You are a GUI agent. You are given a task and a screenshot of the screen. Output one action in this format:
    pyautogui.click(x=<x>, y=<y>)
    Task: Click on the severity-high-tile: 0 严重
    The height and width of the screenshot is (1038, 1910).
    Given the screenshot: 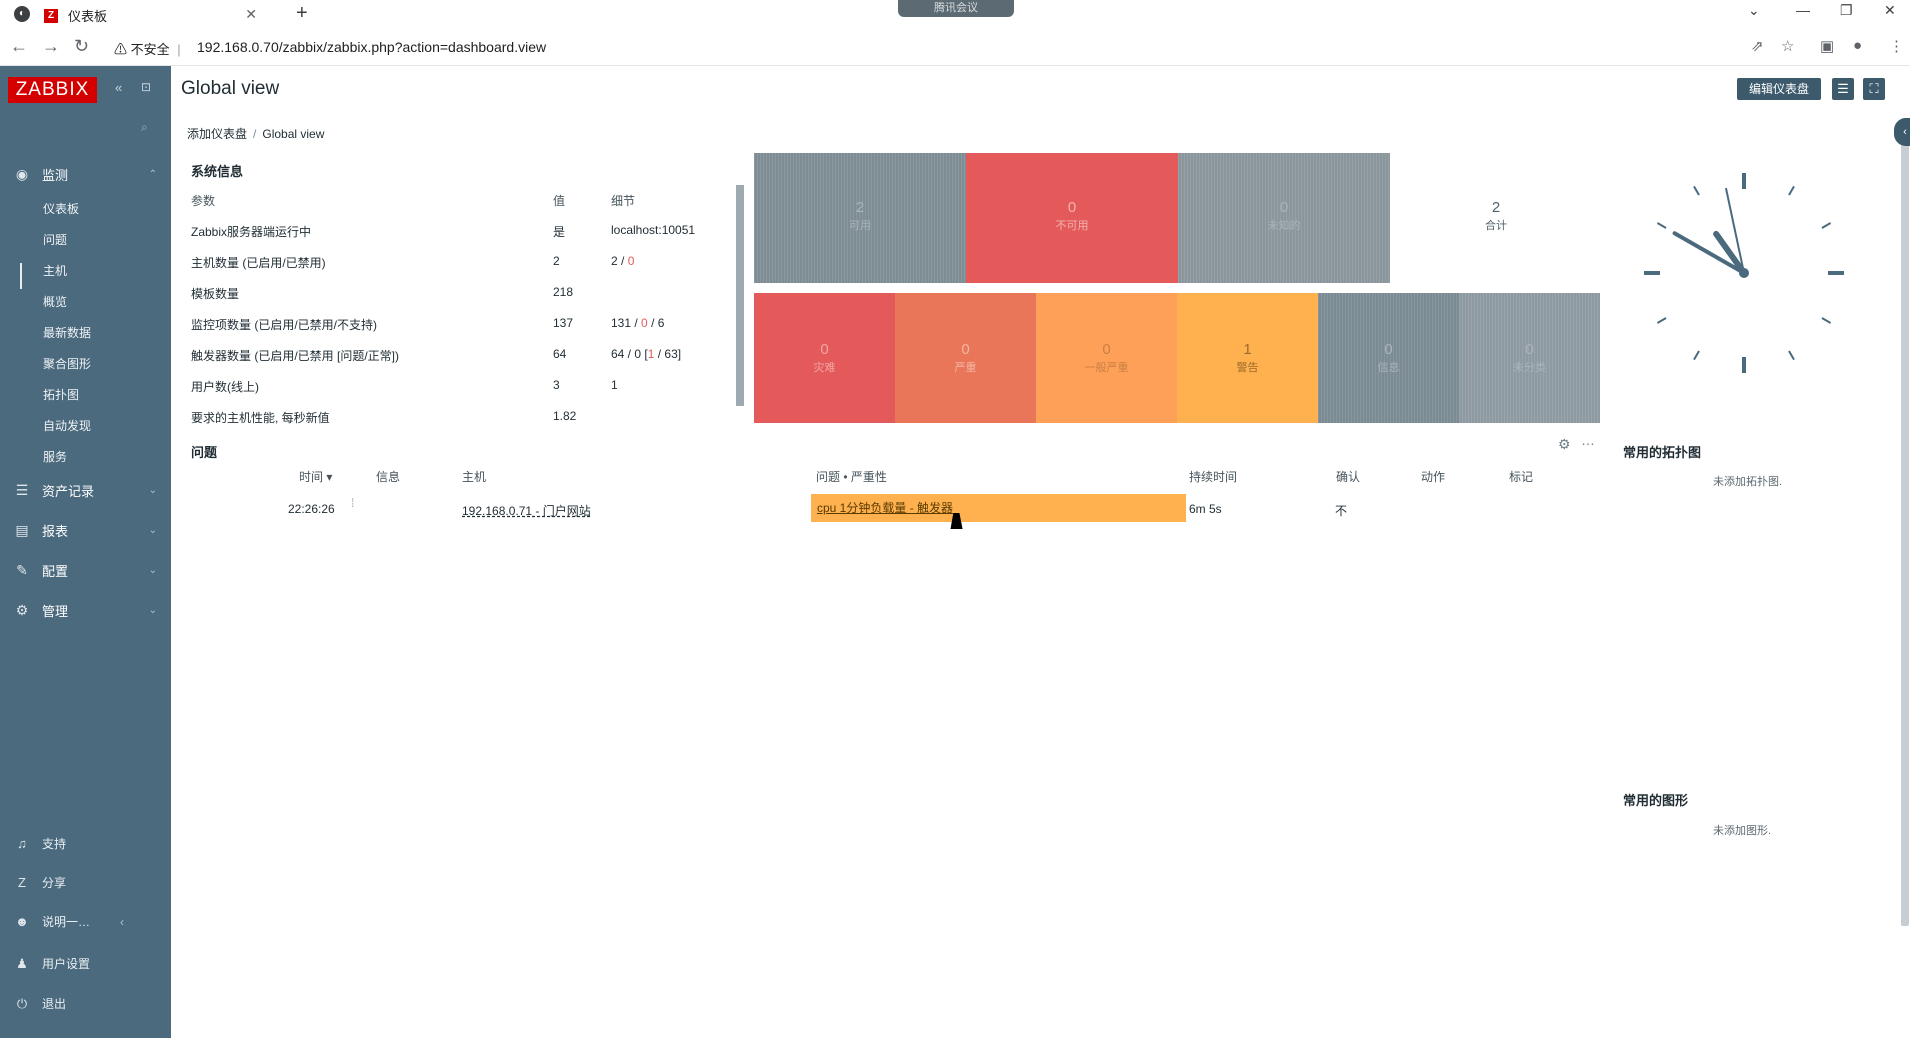 What is the action you would take?
    pyautogui.click(x=965, y=358)
    